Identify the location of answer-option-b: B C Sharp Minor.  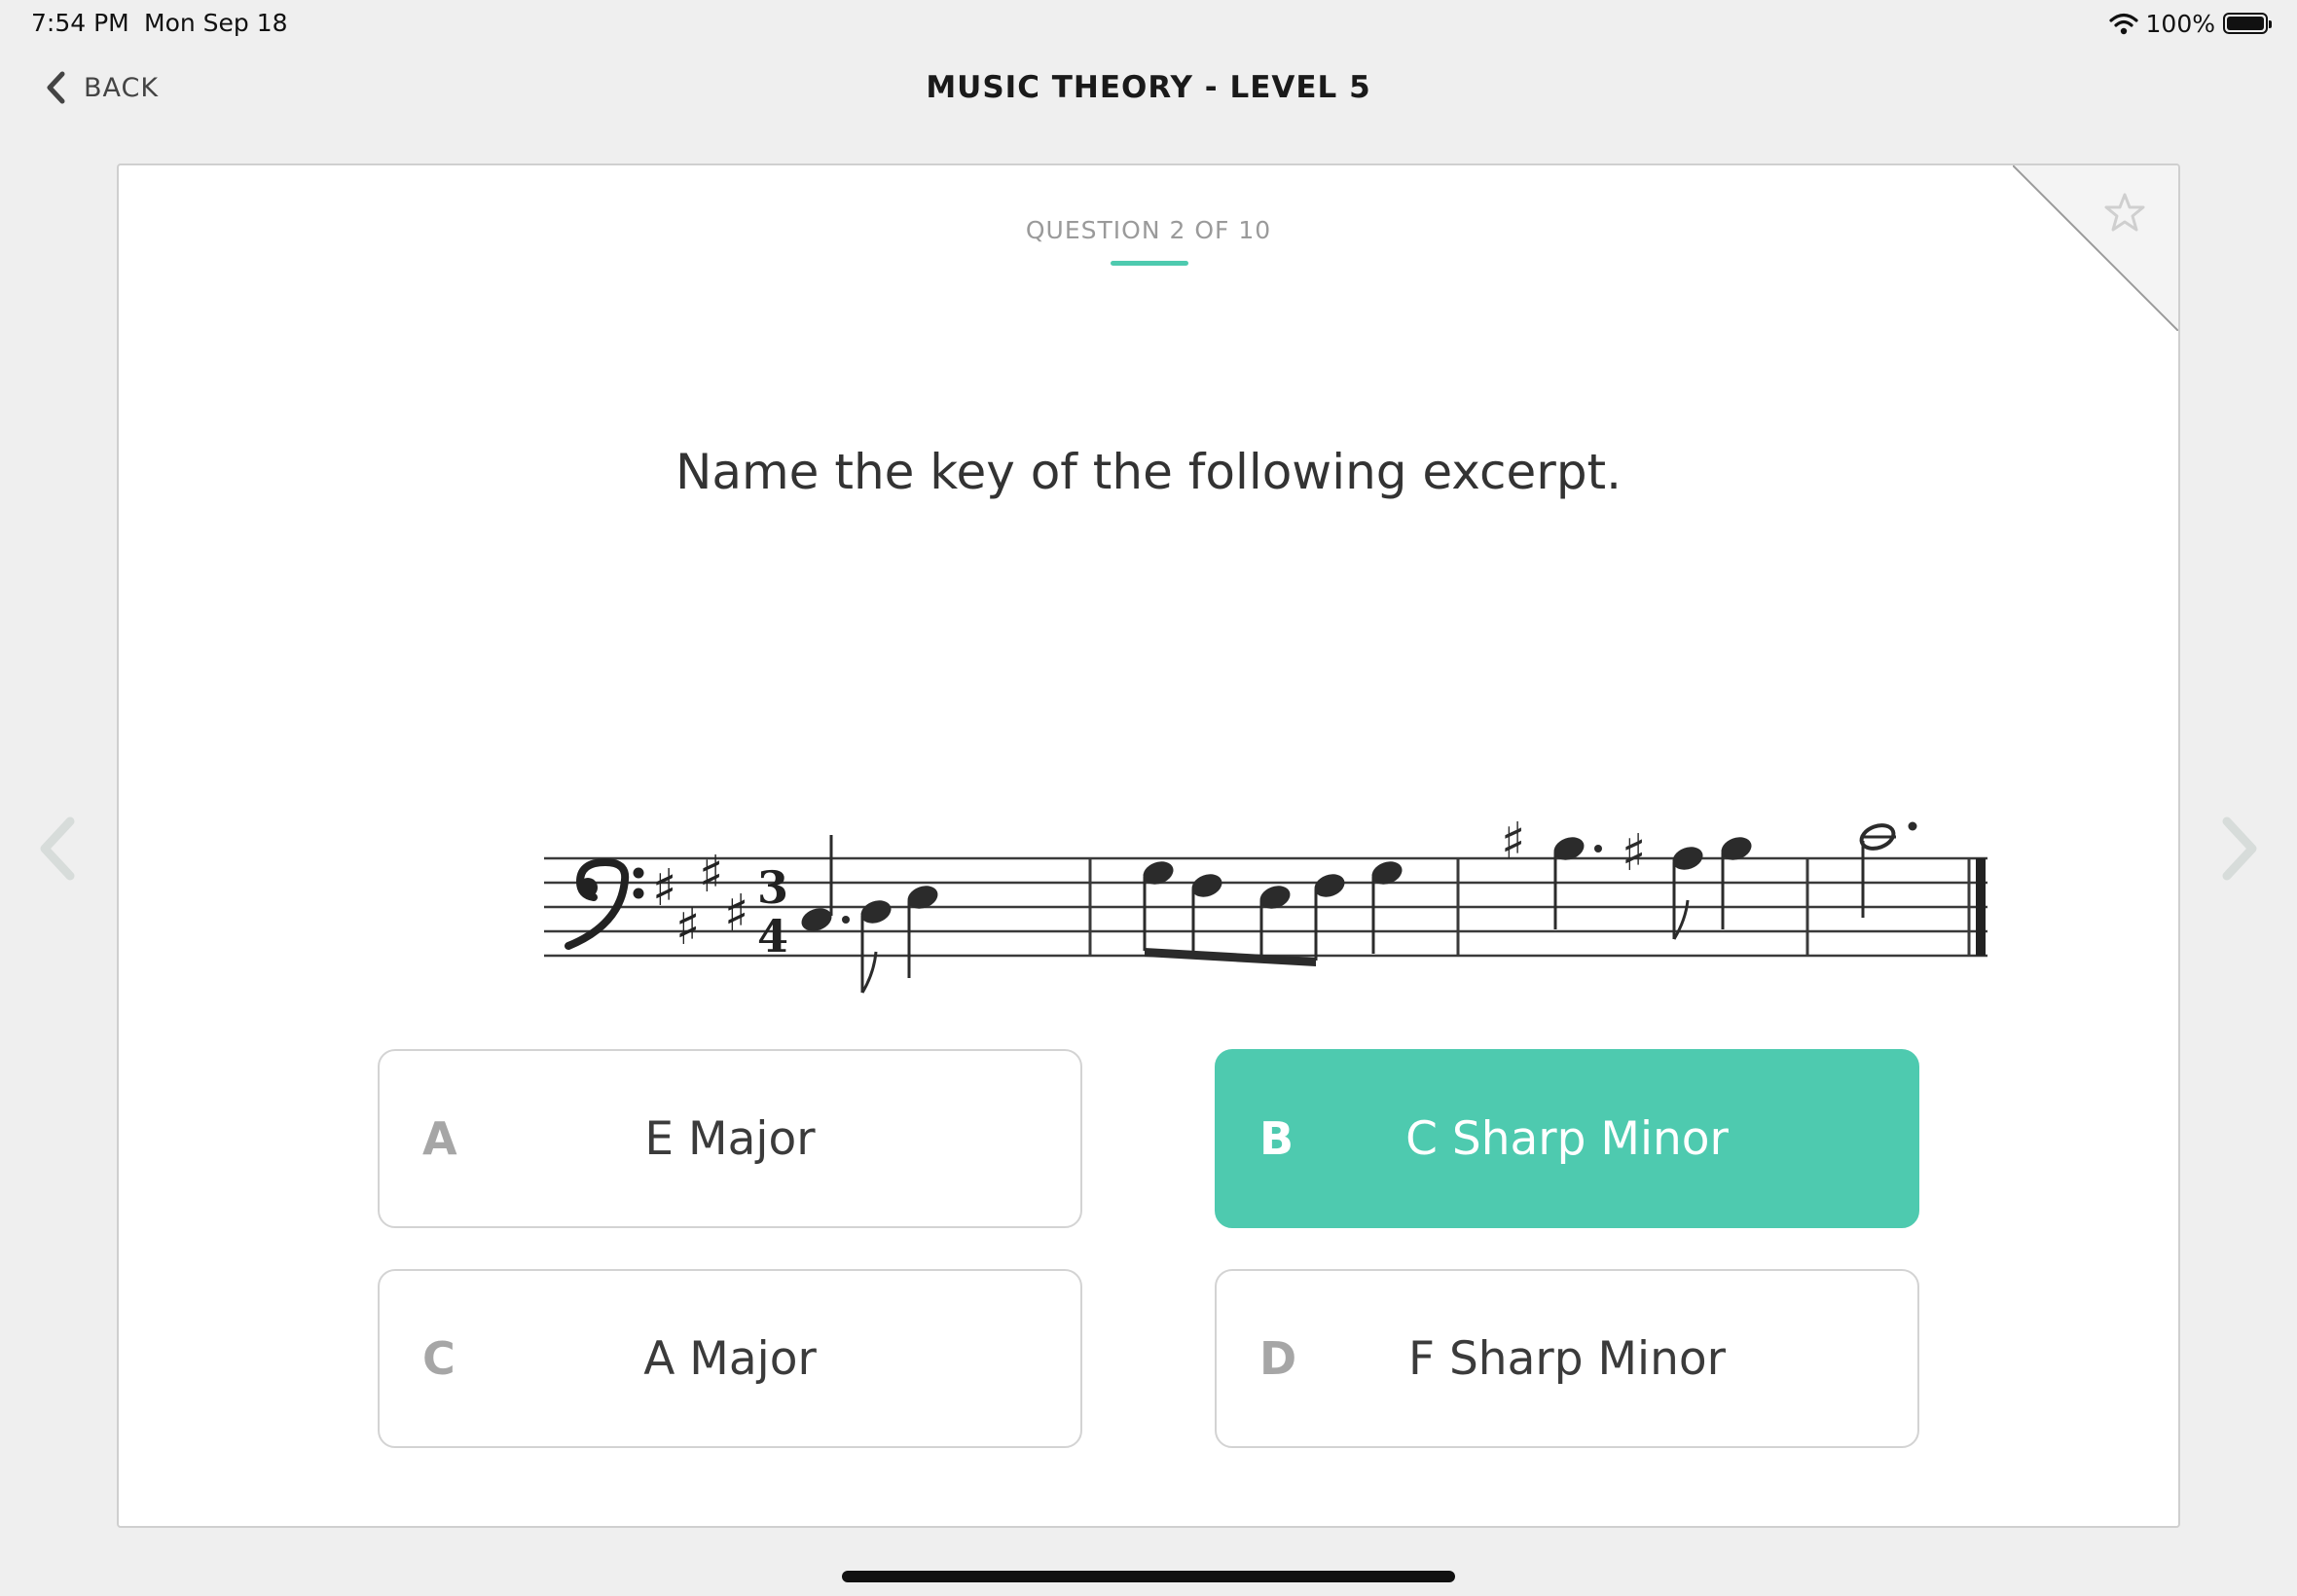
(1567, 1138).